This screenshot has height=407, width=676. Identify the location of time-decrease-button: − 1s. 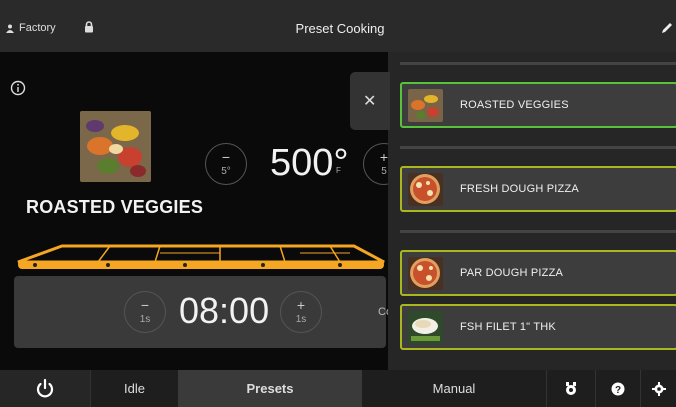
(145, 312).